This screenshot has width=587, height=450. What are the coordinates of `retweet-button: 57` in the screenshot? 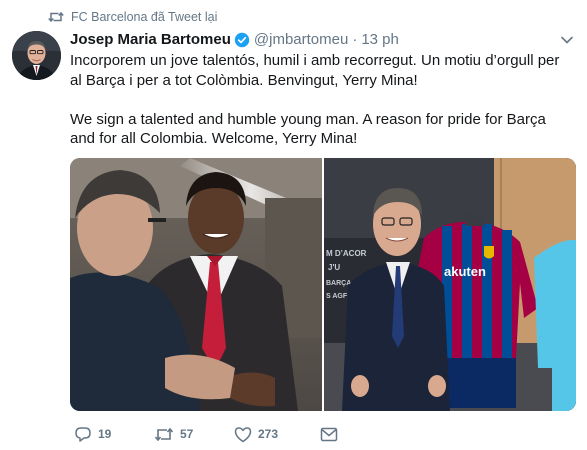 It's located at (194, 434).